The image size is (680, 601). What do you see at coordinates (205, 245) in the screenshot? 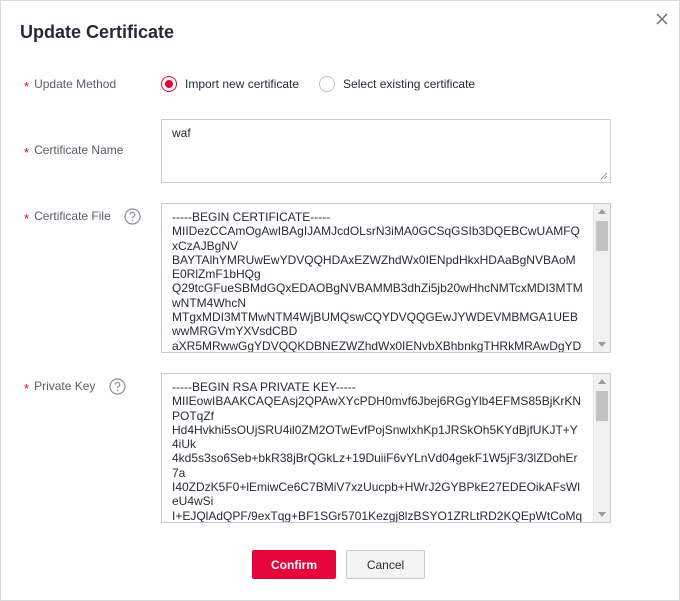
I see `code-line: xCzAJBgNV` at bounding box center [205, 245].